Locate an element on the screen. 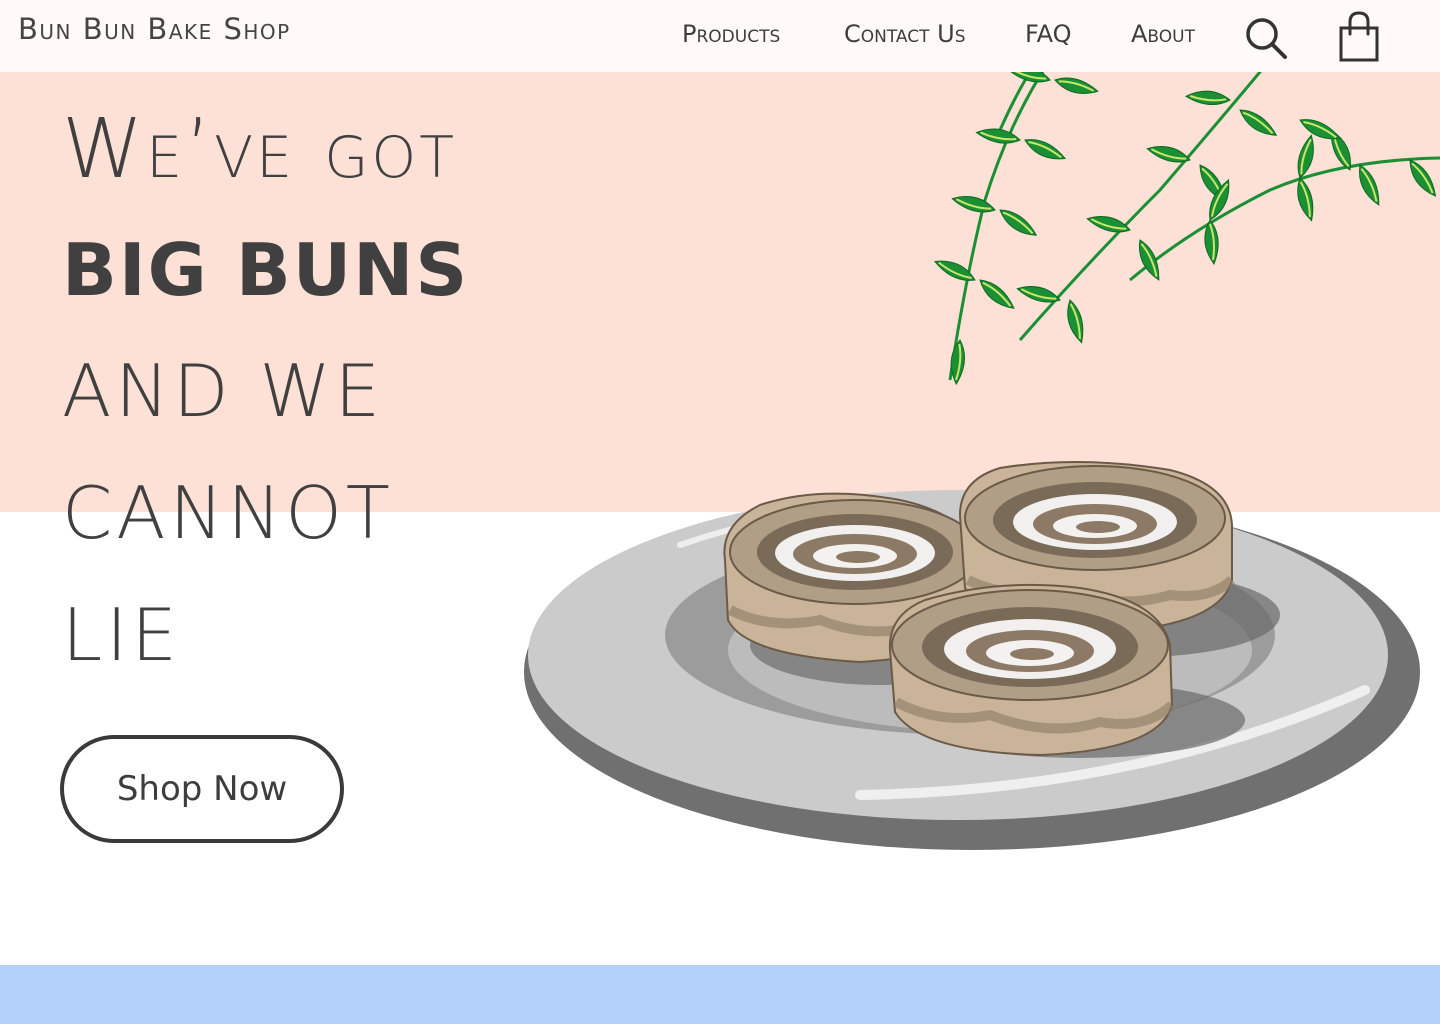 The image size is (1440, 1024). headline-line-3: AND WE is located at coordinates (223, 391).